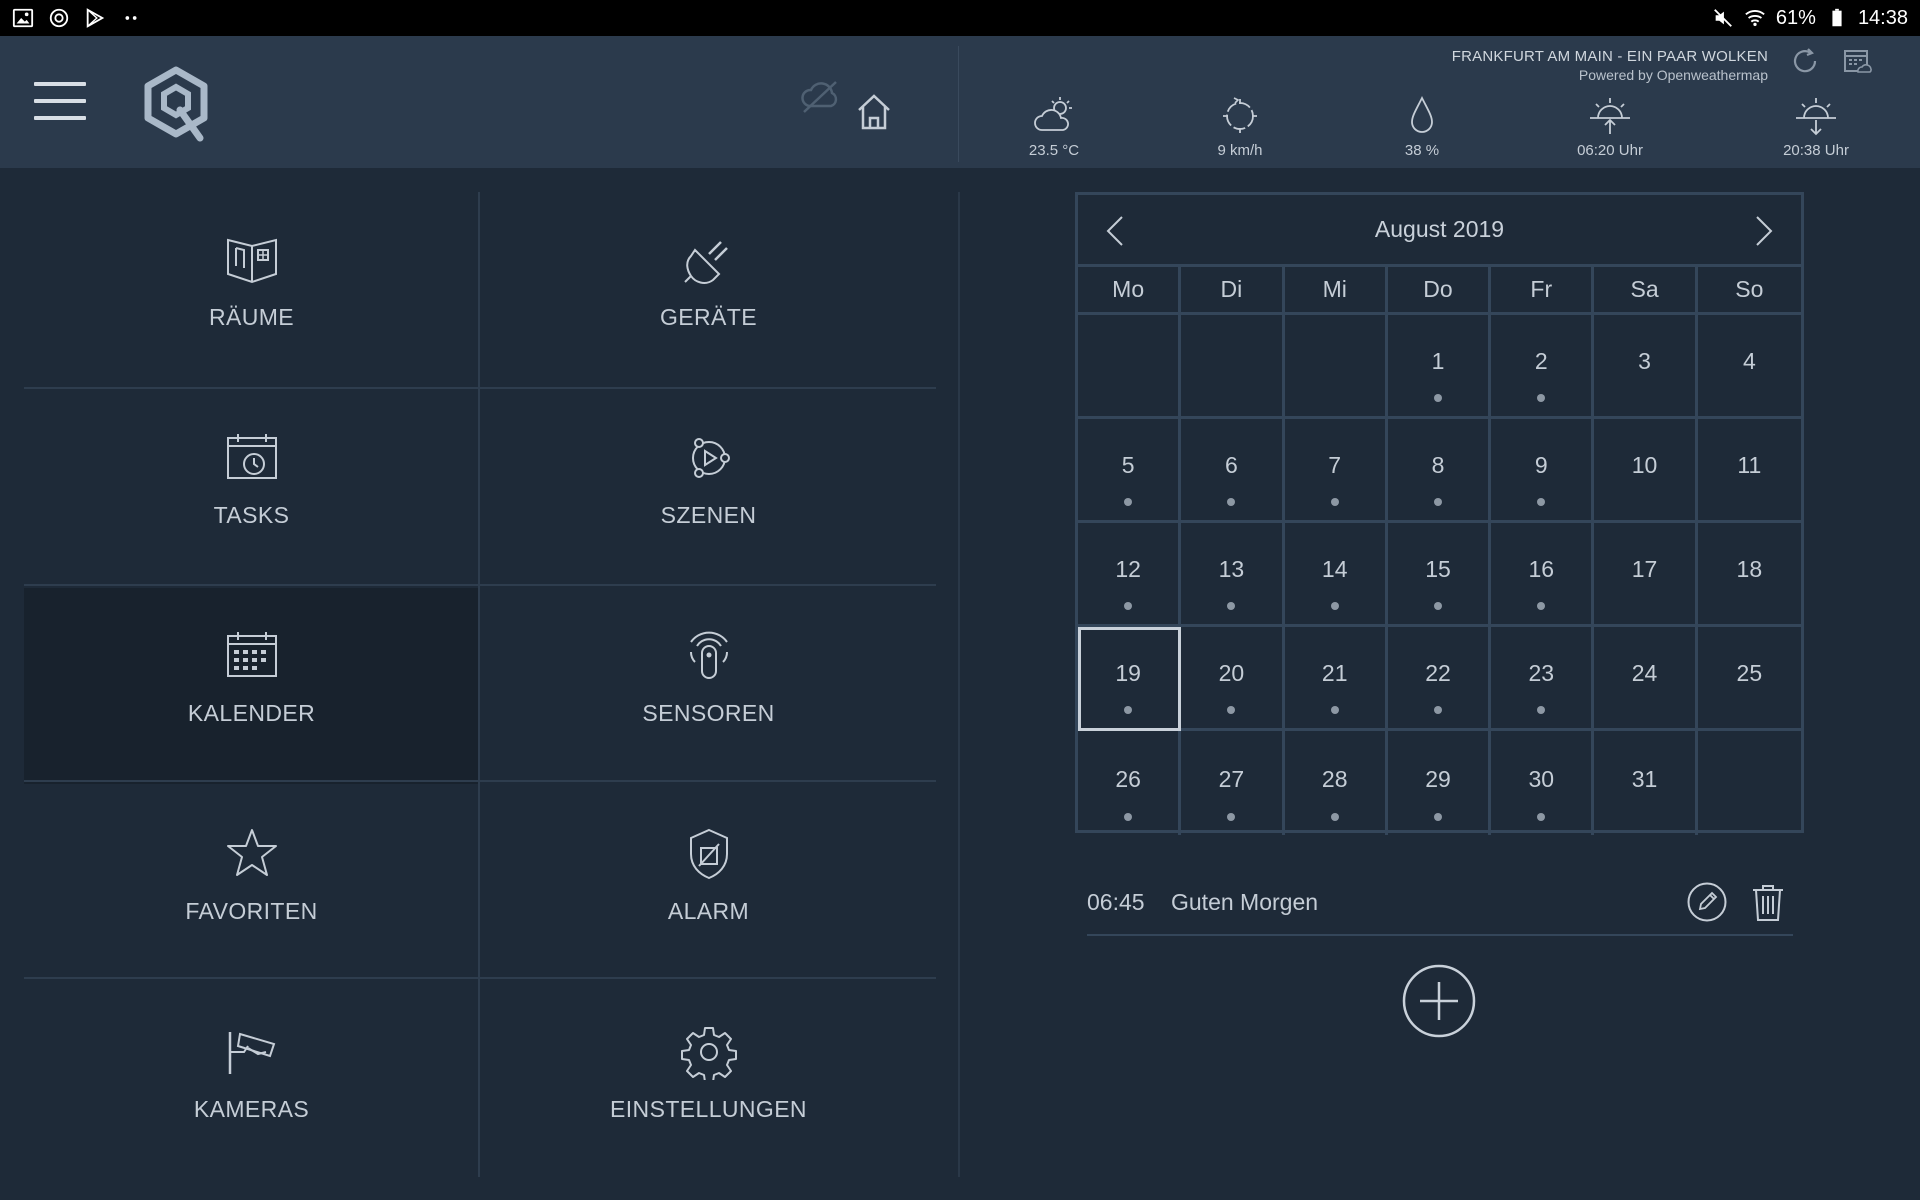 The width and height of the screenshot is (1920, 1200). What do you see at coordinates (1707, 902) in the screenshot?
I see `edit-event-button` at bounding box center [1707, 902].